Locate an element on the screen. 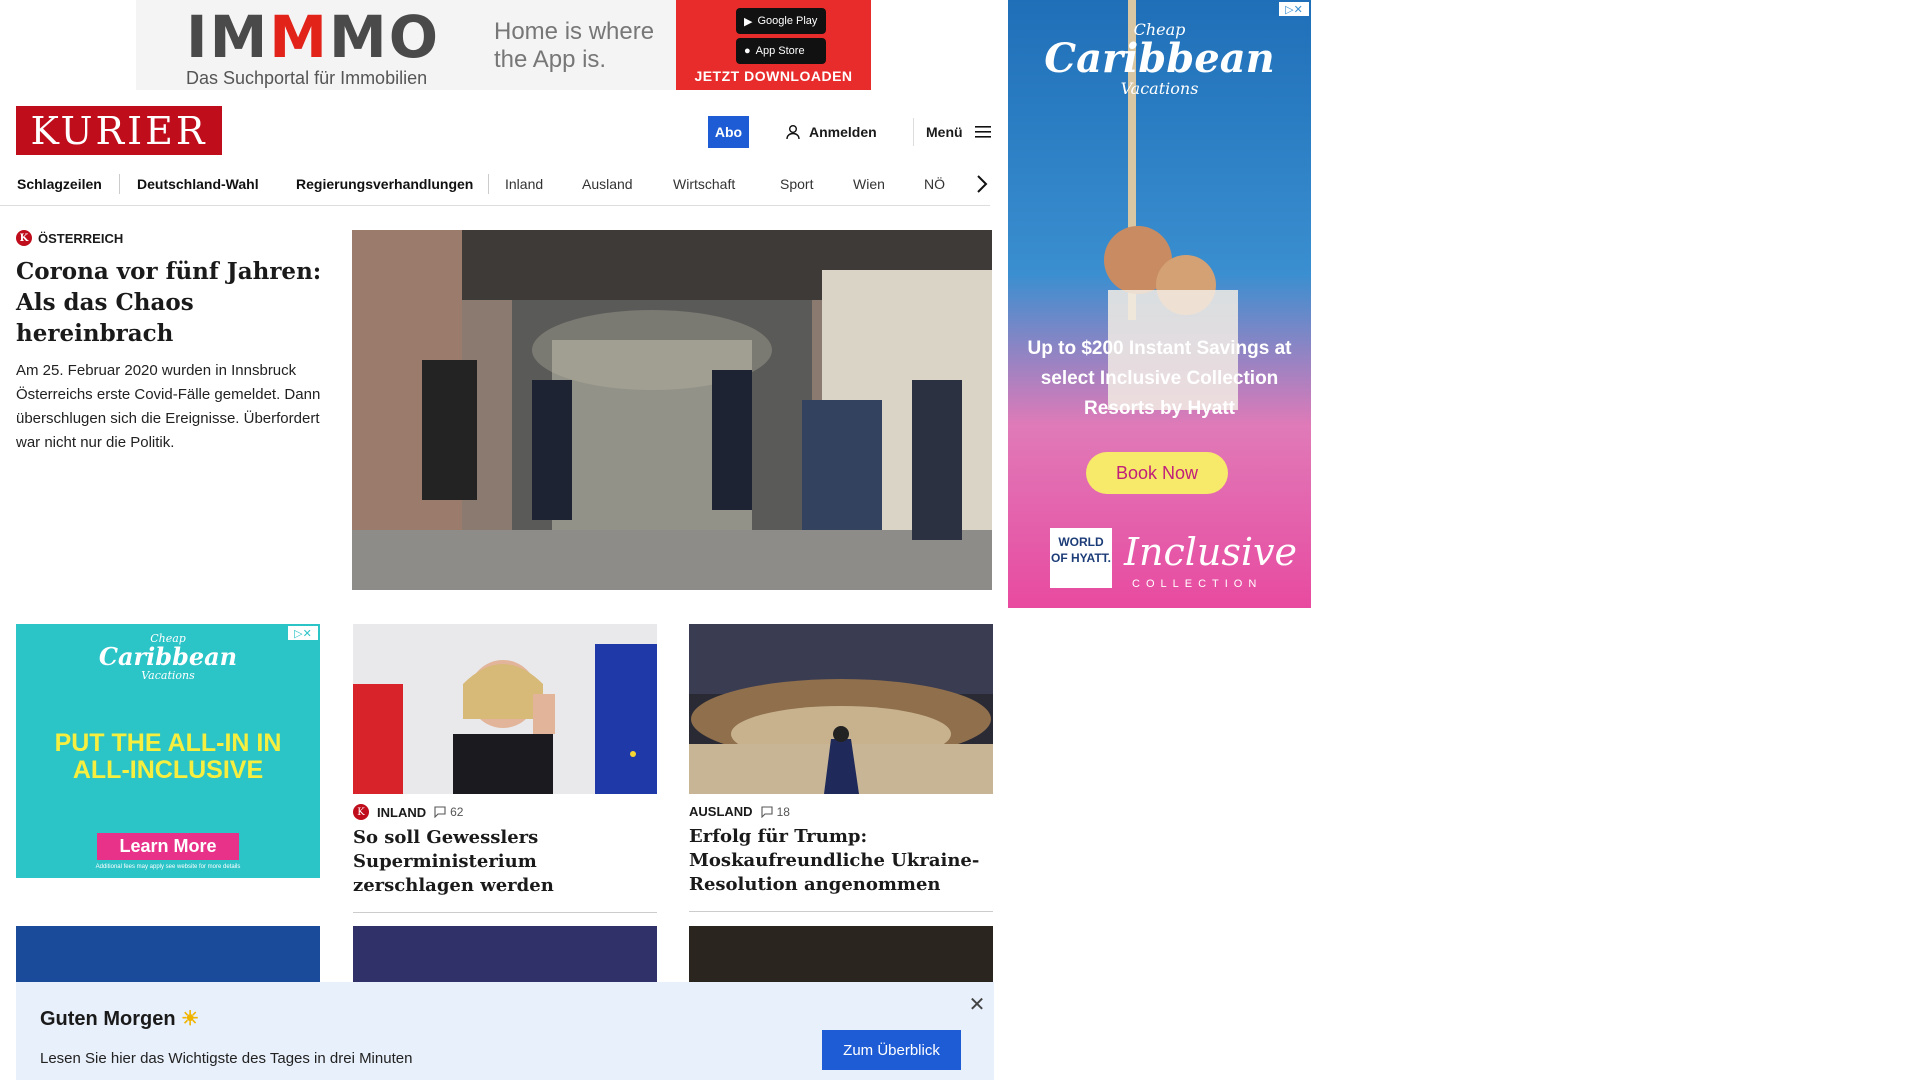 The height and width of the screenshot is (1080, 1920). article-meta: Ausland 18 is located at coordinates (841, 811).